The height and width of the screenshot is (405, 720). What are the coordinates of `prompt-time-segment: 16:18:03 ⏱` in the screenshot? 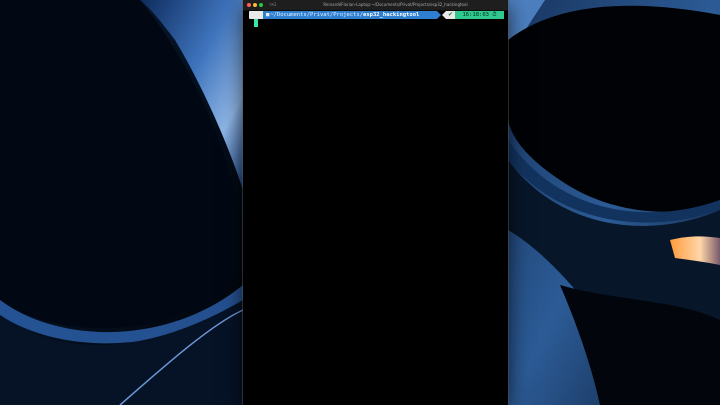 It's located at (479, 15).